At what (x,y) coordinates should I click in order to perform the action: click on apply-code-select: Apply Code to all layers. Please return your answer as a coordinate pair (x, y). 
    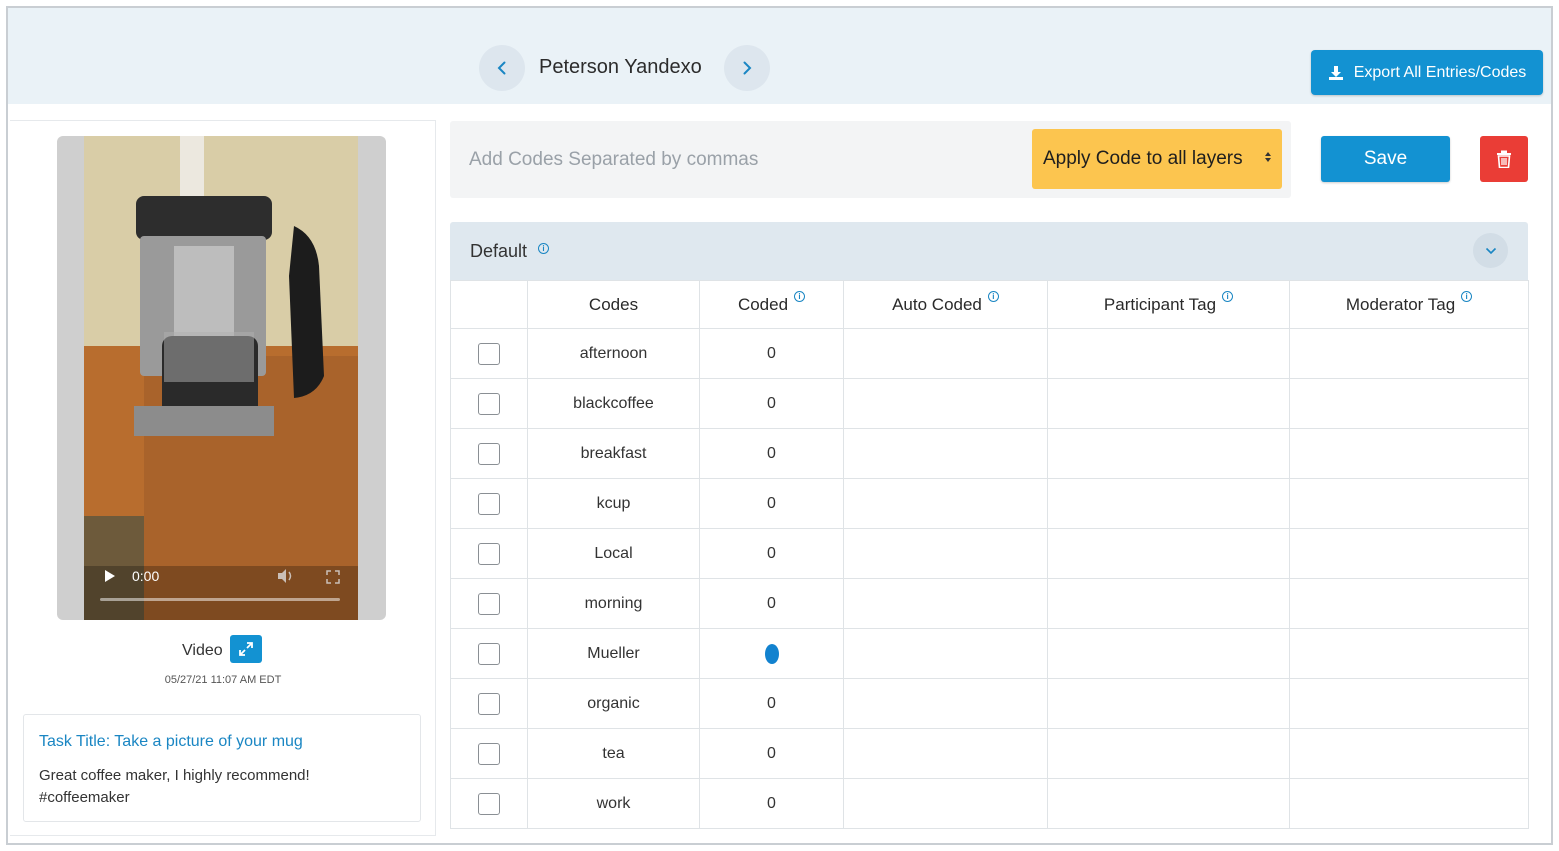
    Looking at the image, I should click on (1157, 159).